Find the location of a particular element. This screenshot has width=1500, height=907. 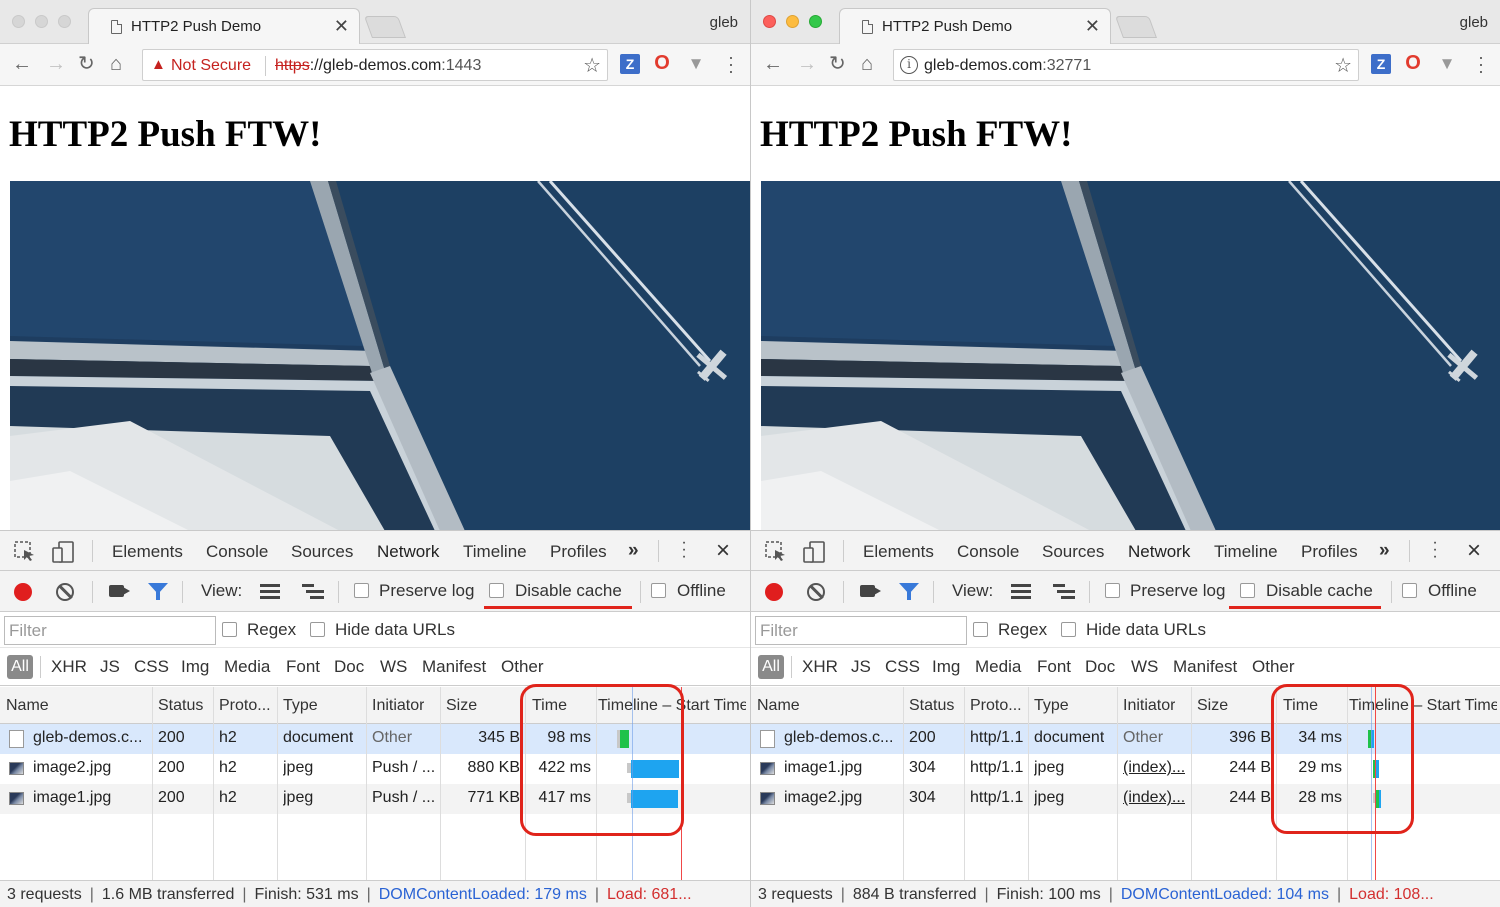

record-icon is located at coordinates (774, 592).